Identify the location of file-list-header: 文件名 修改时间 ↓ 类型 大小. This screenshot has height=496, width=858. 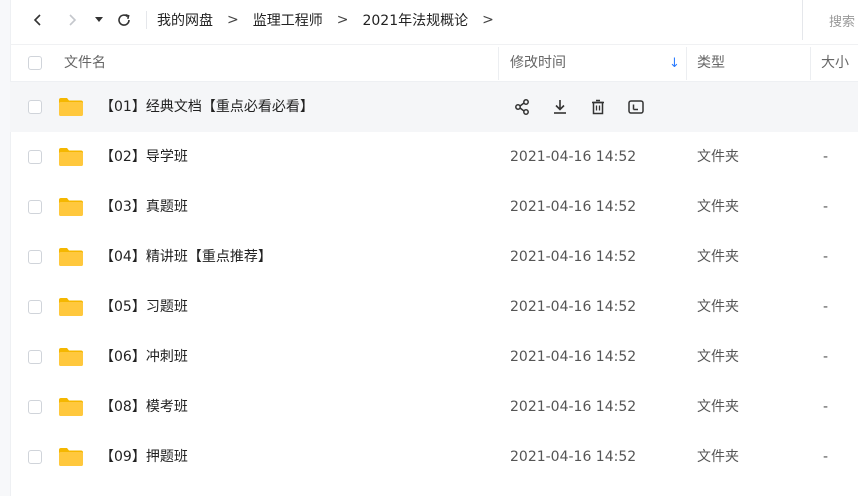
(434, 63).